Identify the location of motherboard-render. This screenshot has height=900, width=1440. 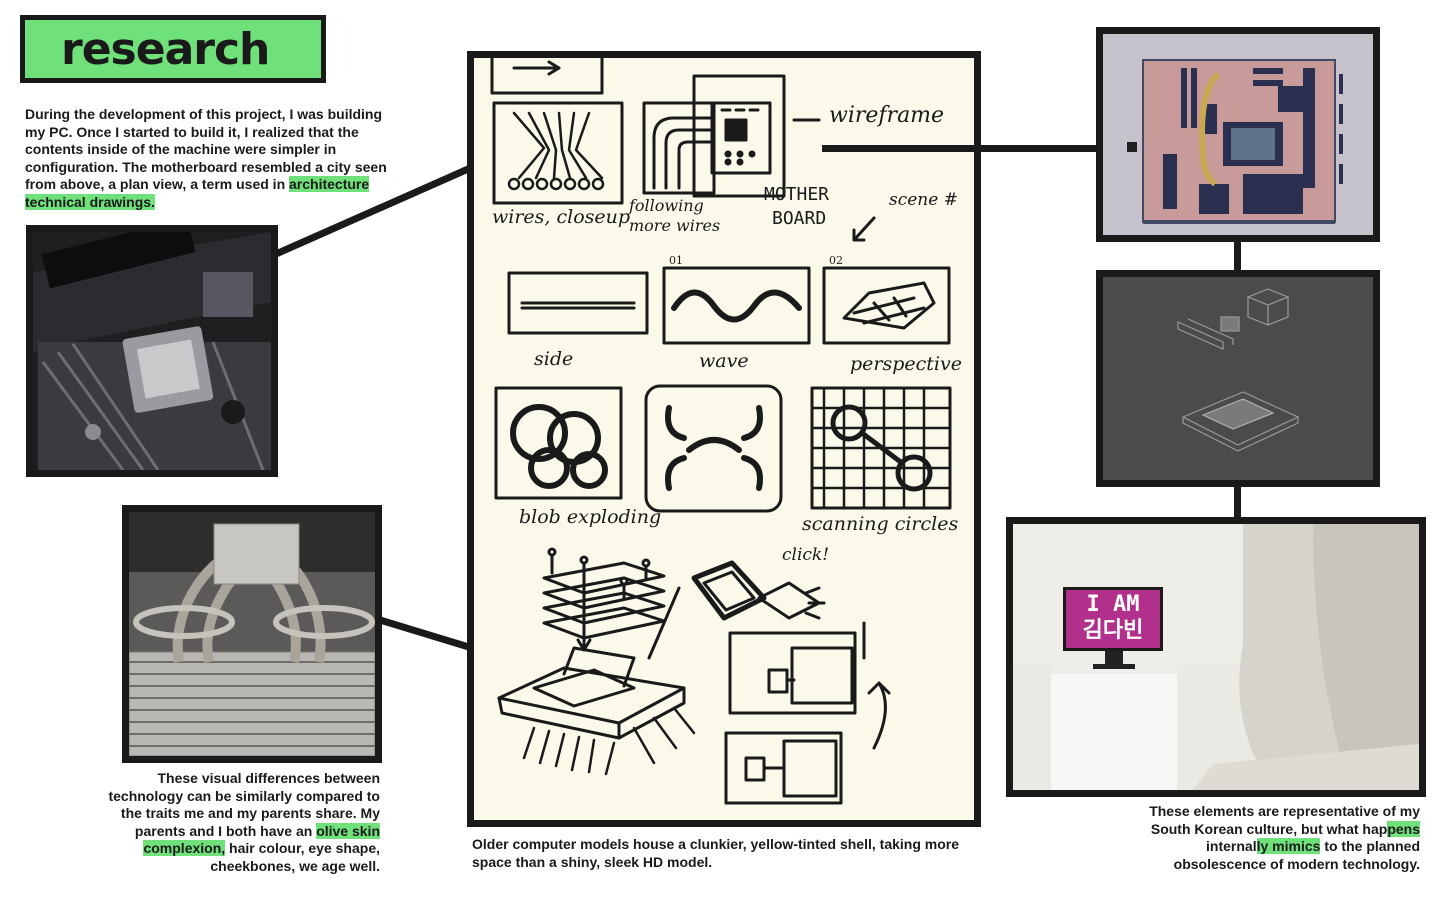
(1238, 134).